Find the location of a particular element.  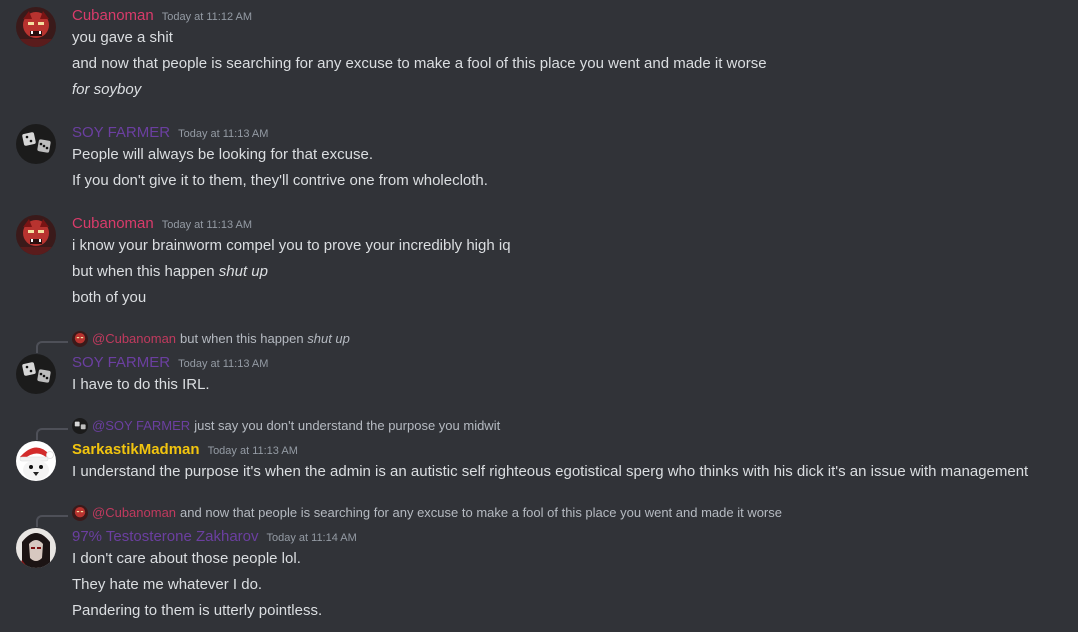

reply-preview: @Cubanoman but when this happen shut up is located at coordinates (211, 339).